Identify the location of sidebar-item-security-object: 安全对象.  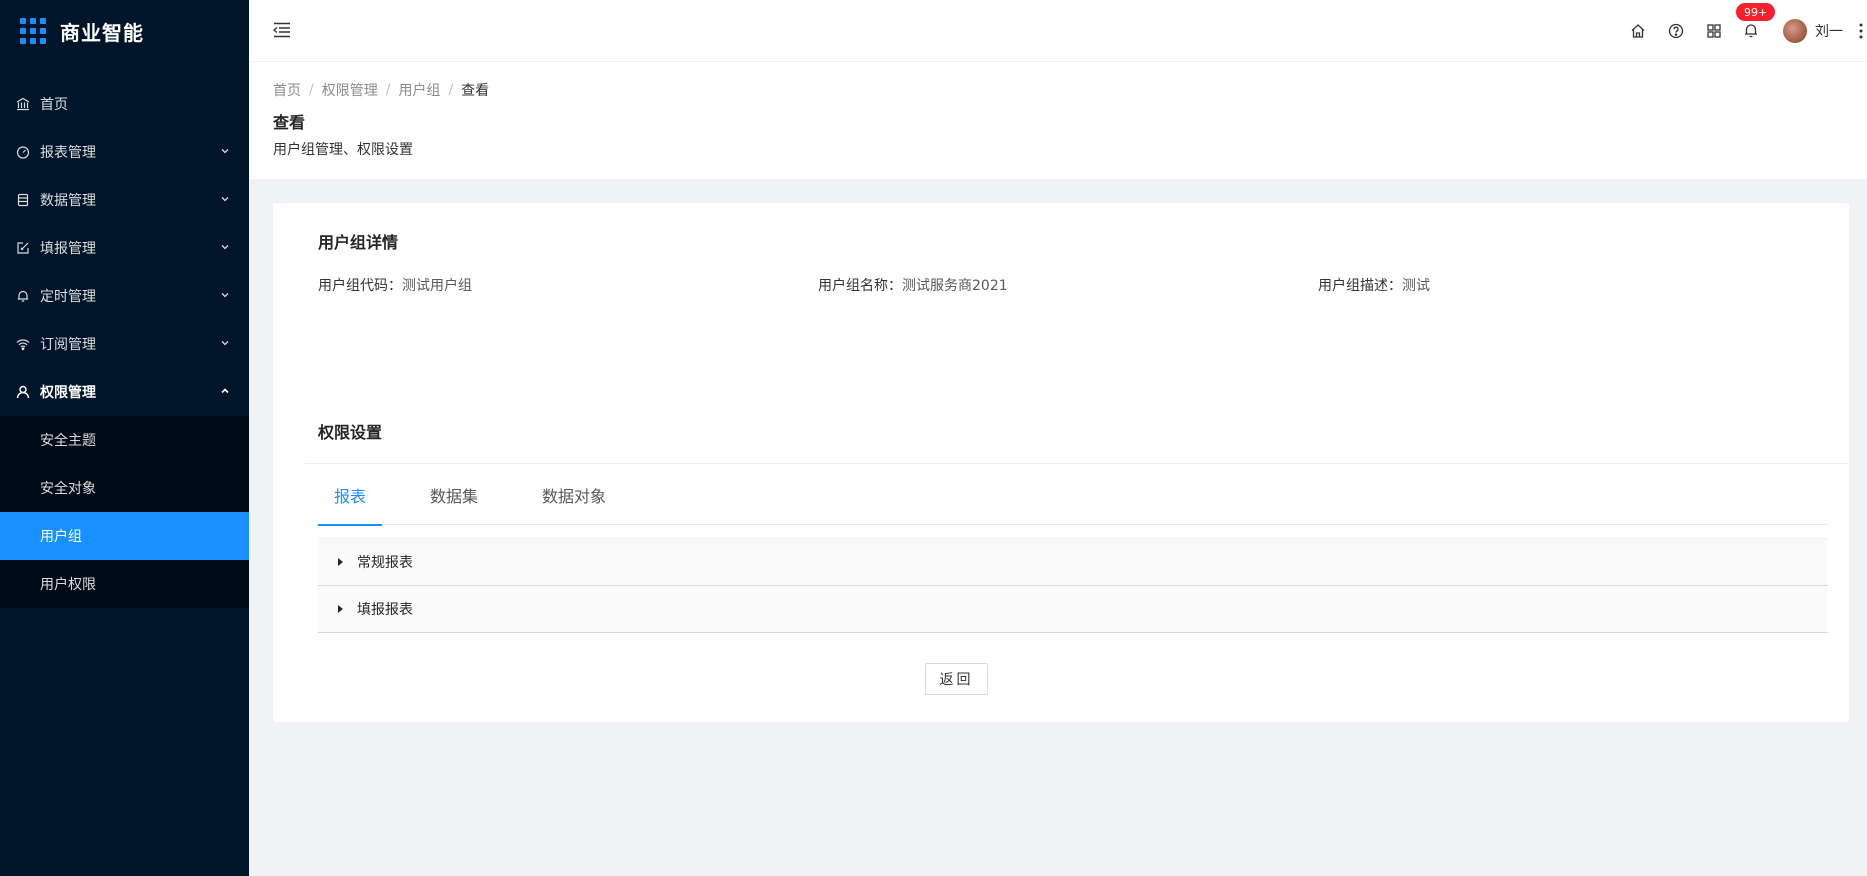
(124, 488).